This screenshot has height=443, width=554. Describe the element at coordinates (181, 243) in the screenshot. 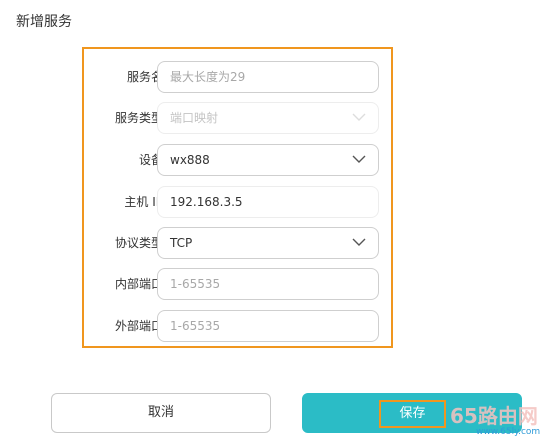

I see `protocol-value: TCP` at that location.